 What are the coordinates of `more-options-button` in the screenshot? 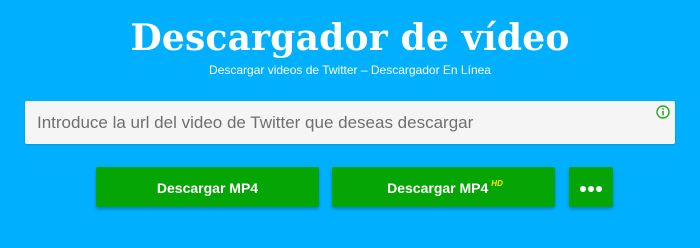 It's located at (591, 187).